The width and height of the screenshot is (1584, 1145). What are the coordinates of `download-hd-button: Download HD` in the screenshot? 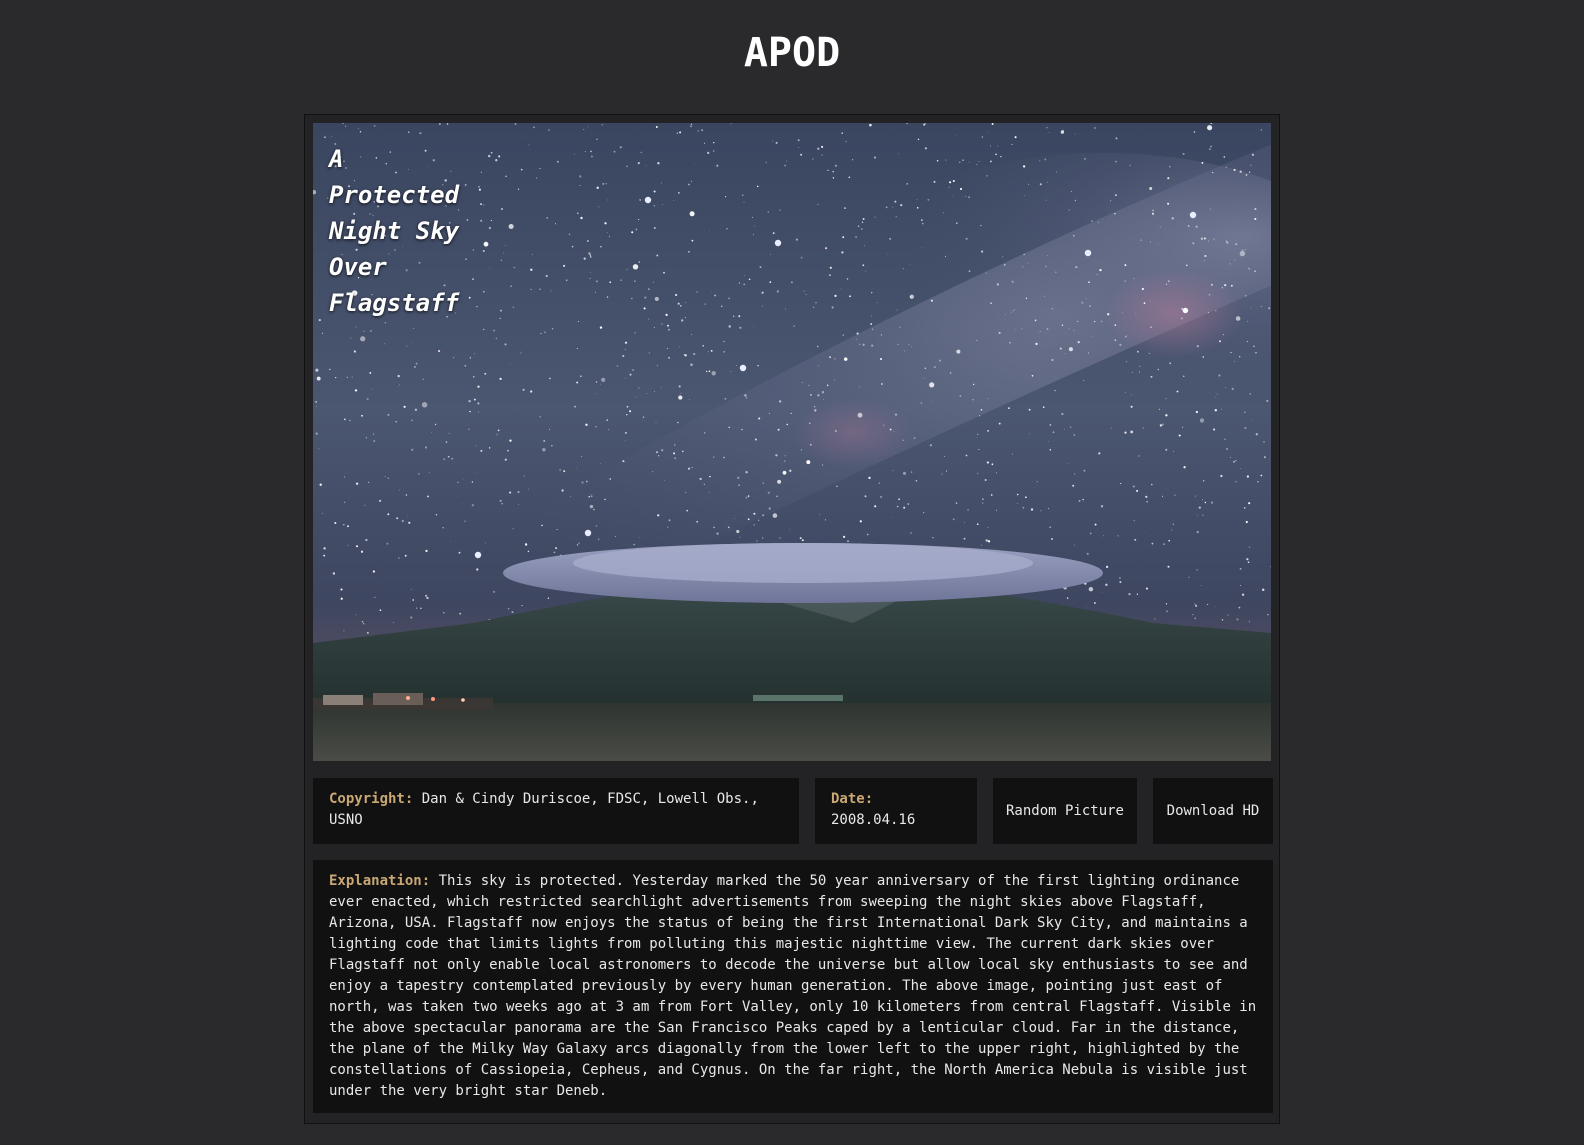 It's located at (1213, 811).